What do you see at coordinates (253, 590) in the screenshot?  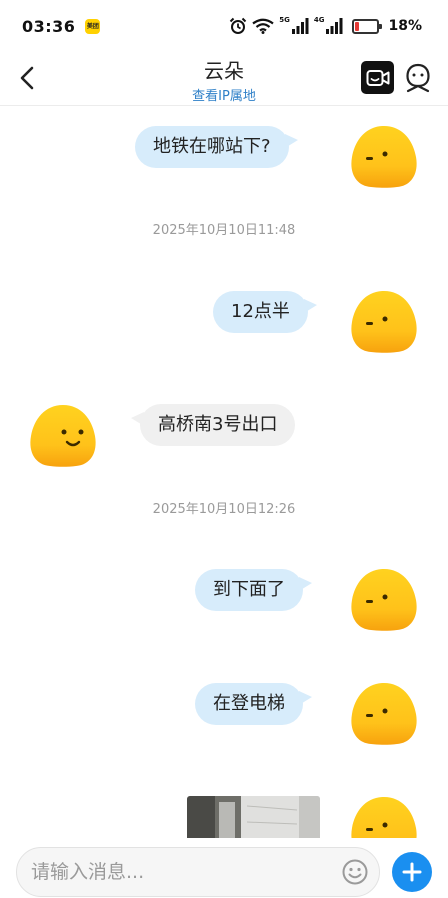 I see `outgoing-message-bubble: 到下面了` at bounding box center [253, 590].